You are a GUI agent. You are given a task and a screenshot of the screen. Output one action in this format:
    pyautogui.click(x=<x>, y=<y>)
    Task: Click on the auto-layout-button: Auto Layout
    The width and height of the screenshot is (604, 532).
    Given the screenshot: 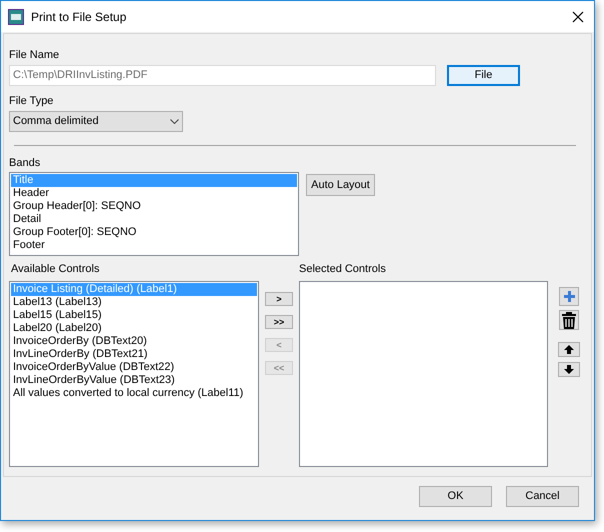 What is the action you would take?
    pyautogui.click(x=340, y=185)
    